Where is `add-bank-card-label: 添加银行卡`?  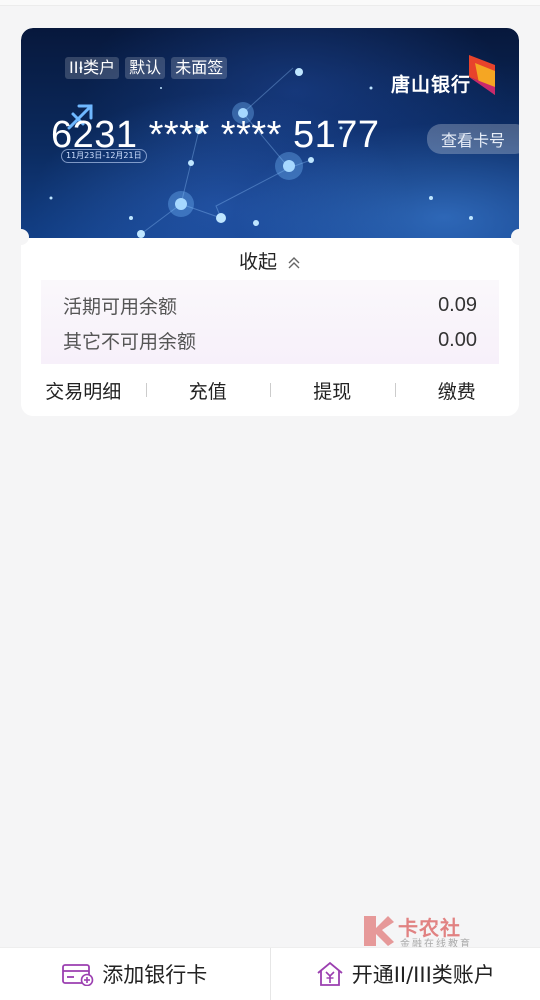 add-bank-card-label: 添加银行卡 is located at coordinates (155, 975).